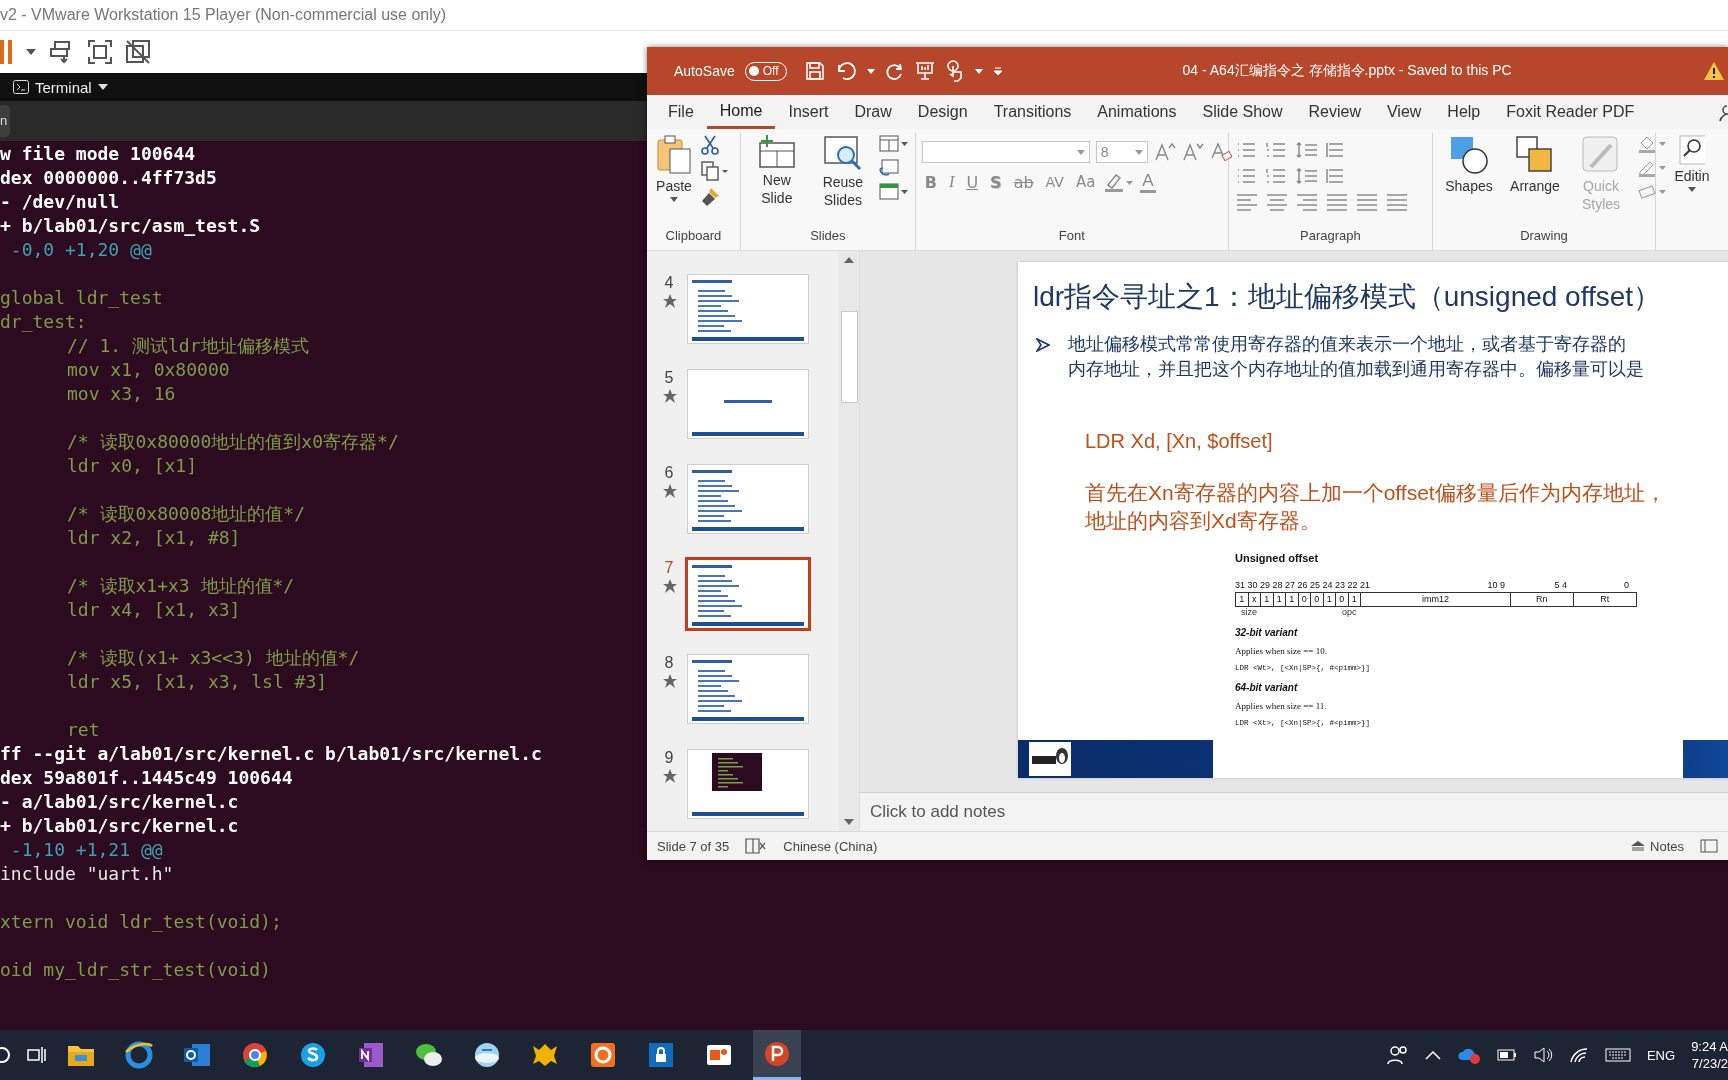 The width and height of the screenshot is (1728, 1080). Describe the element at coordinates (1578, 1055) in the screenshot. I see `wifi-icon` at that location.